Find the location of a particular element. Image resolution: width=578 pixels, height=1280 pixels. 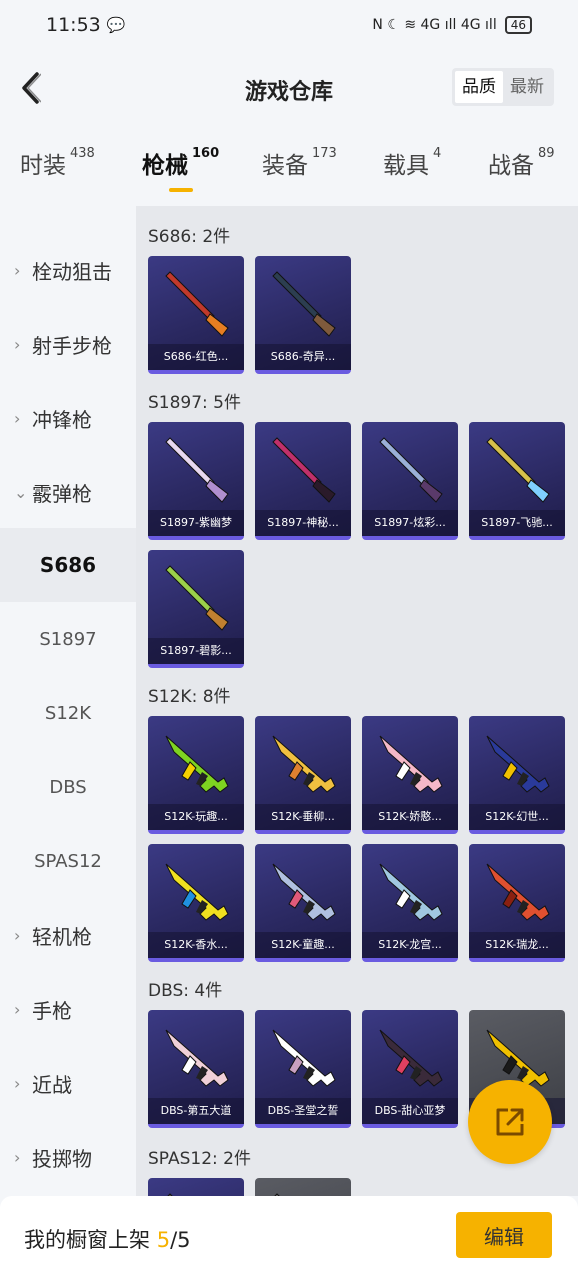

sidebar-item-label: 霰弹枪 is located at coordinates (62, 493).